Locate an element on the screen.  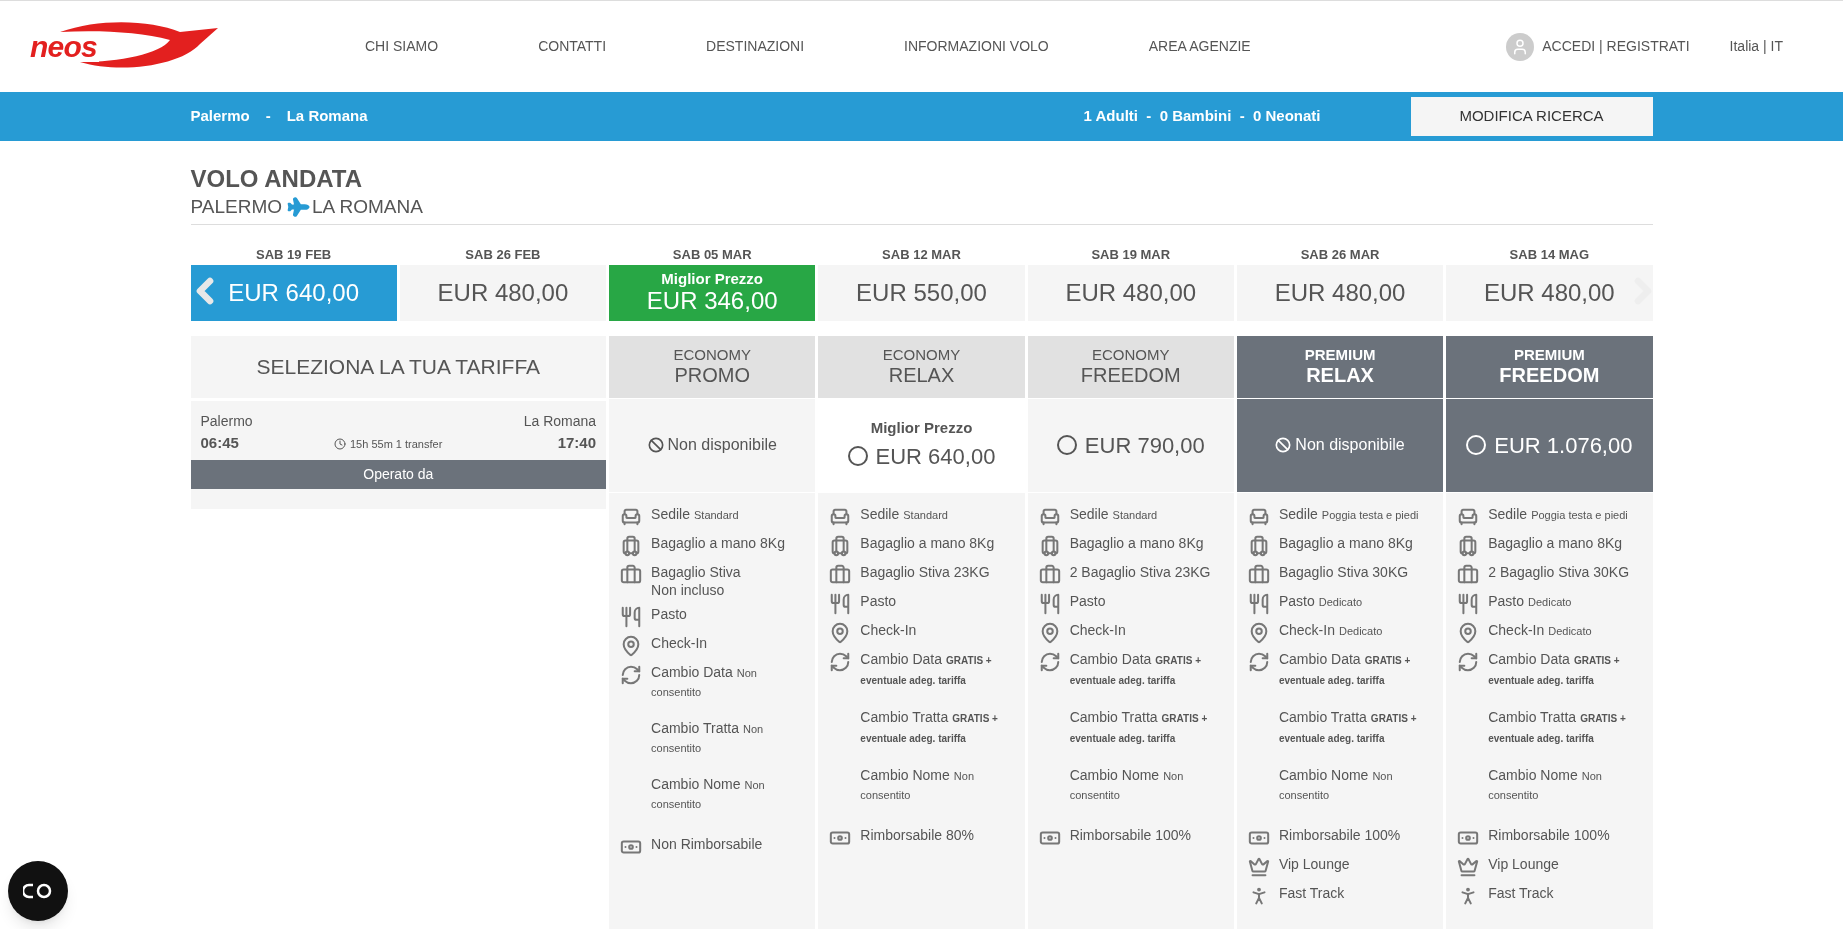
date-label: SAB 14 MAG is located at coordinates (1549, 254).